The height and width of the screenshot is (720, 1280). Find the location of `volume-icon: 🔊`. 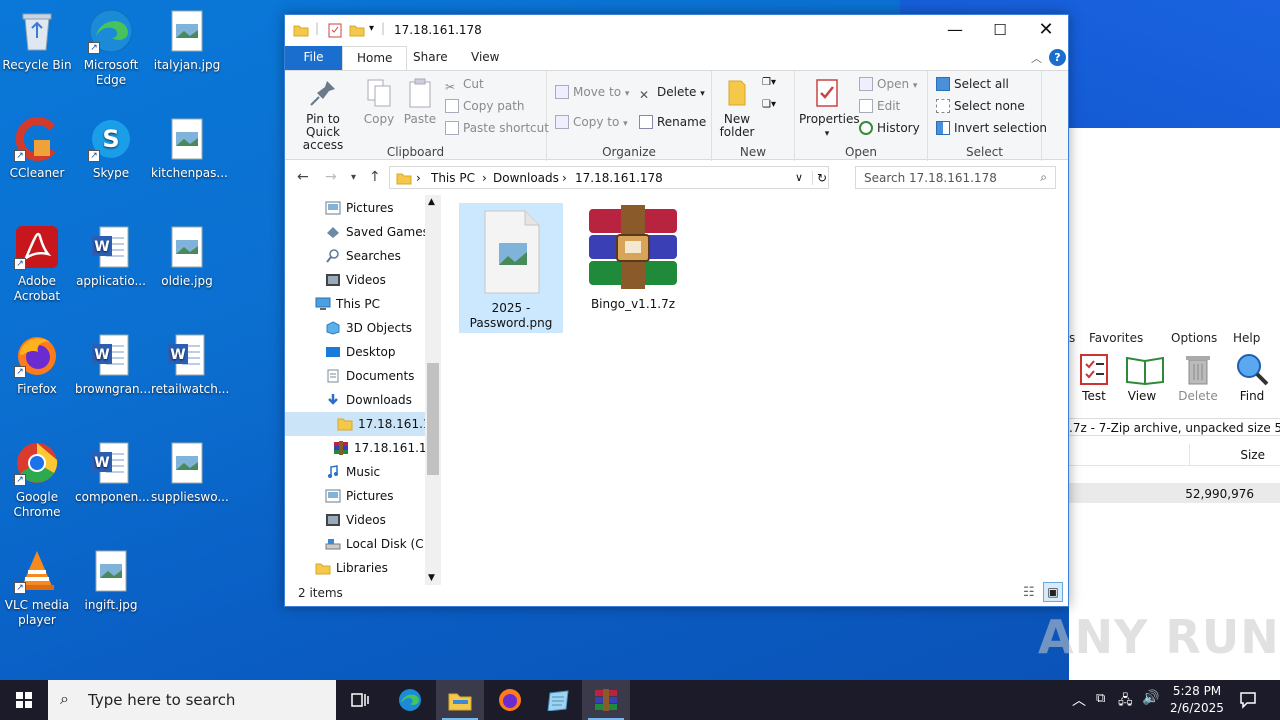

volume-icon: 🔊 is located at coordinates (1150, 698).